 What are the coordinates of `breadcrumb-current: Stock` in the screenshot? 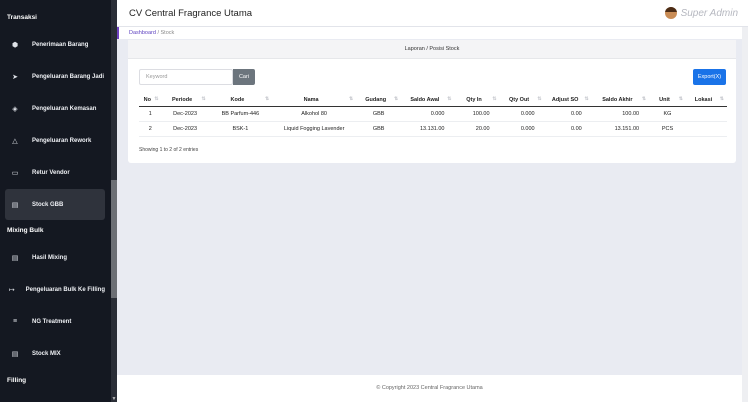 It's located at (167, 33).